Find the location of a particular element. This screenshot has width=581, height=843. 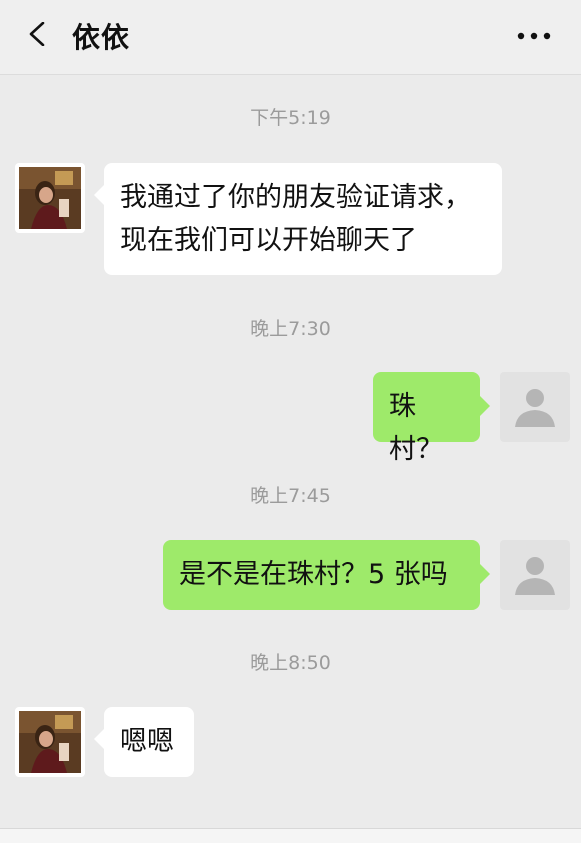

message-timestamp: 晚上8:50 is located at coordinates (290, 663).